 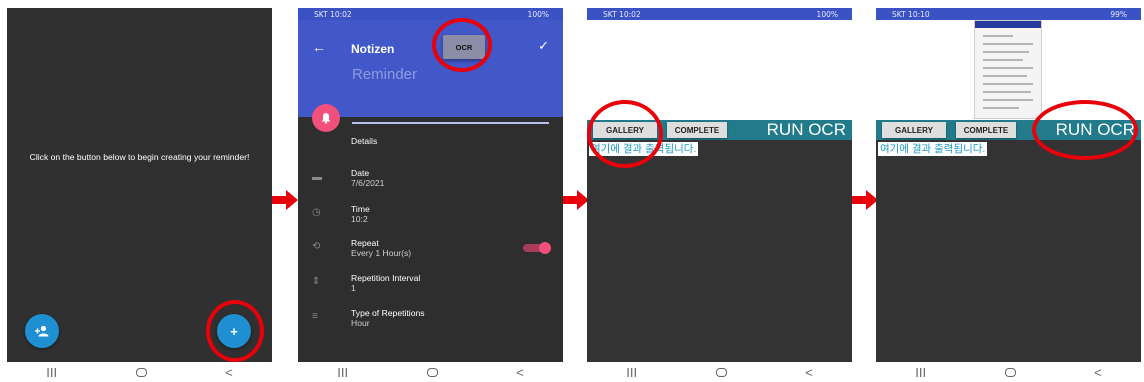 I want to click on row-value: Every 1 Hour(s), so click(x=381, y=253).